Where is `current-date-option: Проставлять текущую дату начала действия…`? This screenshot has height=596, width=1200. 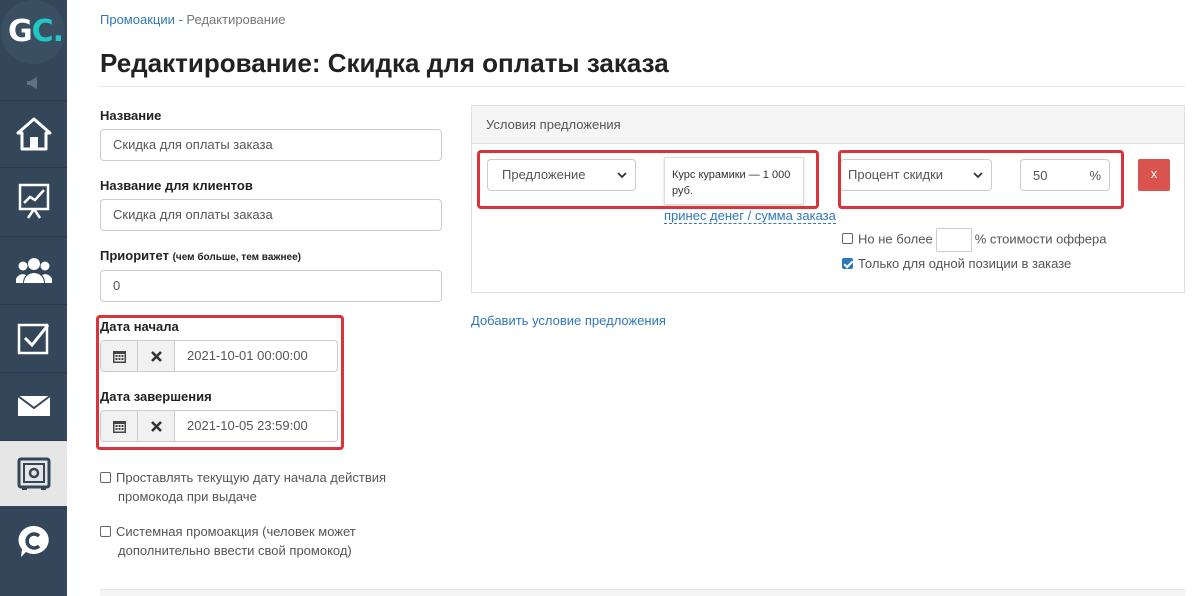
current-date-option: Проставлять текущую дату начала действия… is located at coordinates (243, 487).